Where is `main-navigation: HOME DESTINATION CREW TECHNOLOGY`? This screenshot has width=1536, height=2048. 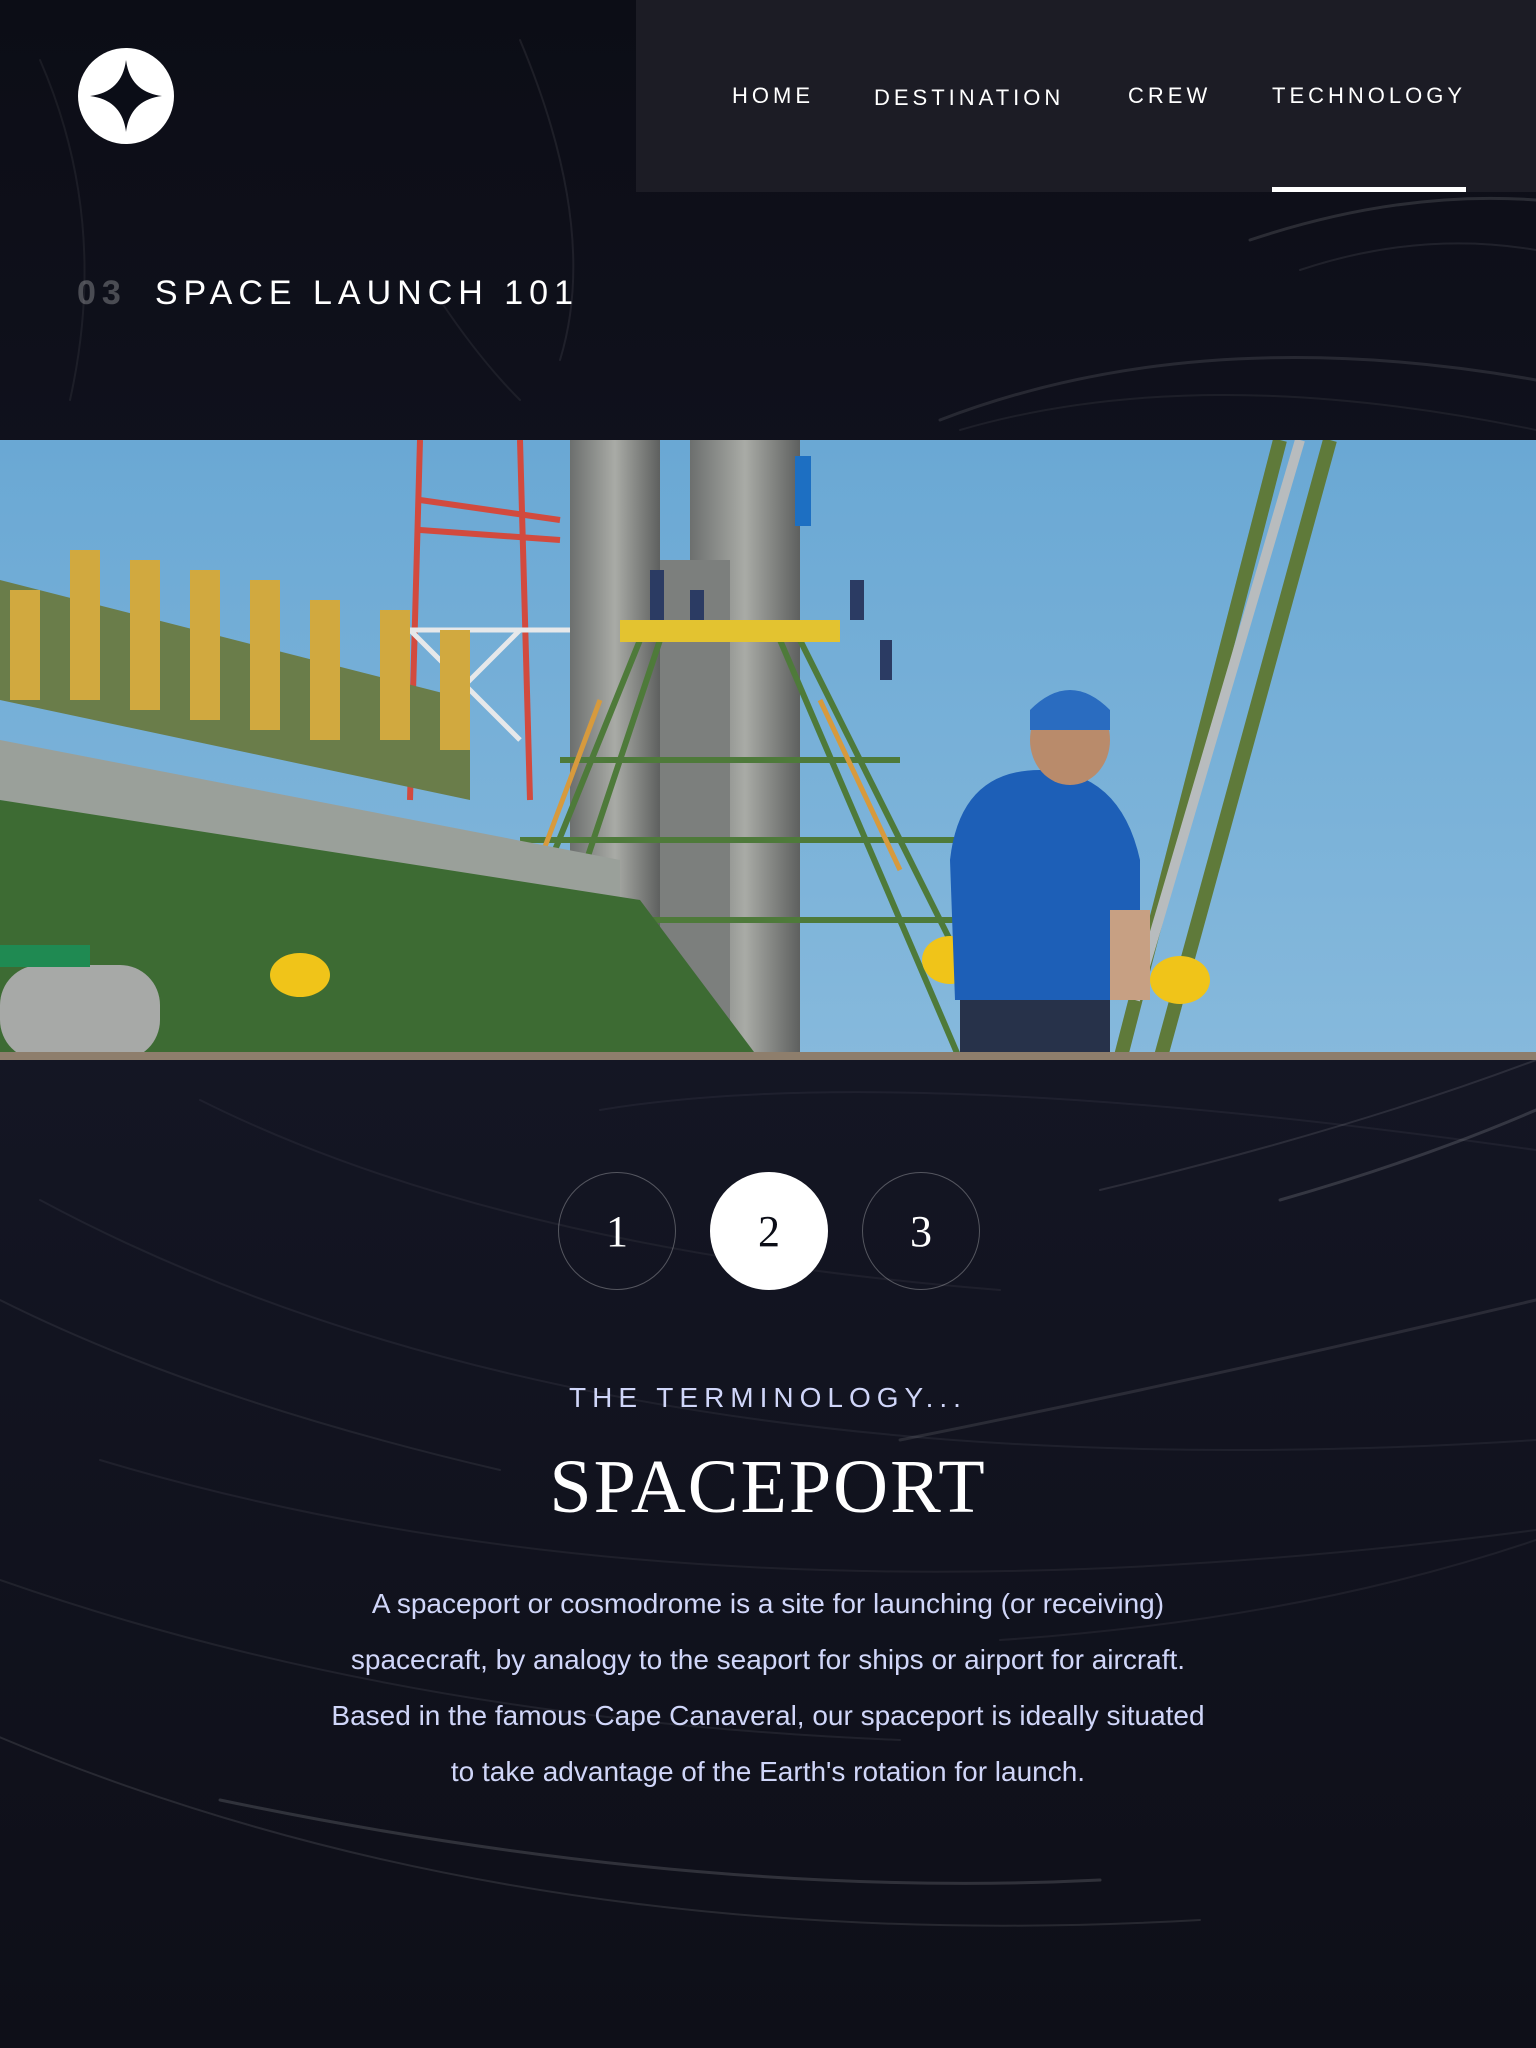 main-navigation: HOME DESTINATION CREW TECHNOLOGY is located at coordinates (1086, 96).